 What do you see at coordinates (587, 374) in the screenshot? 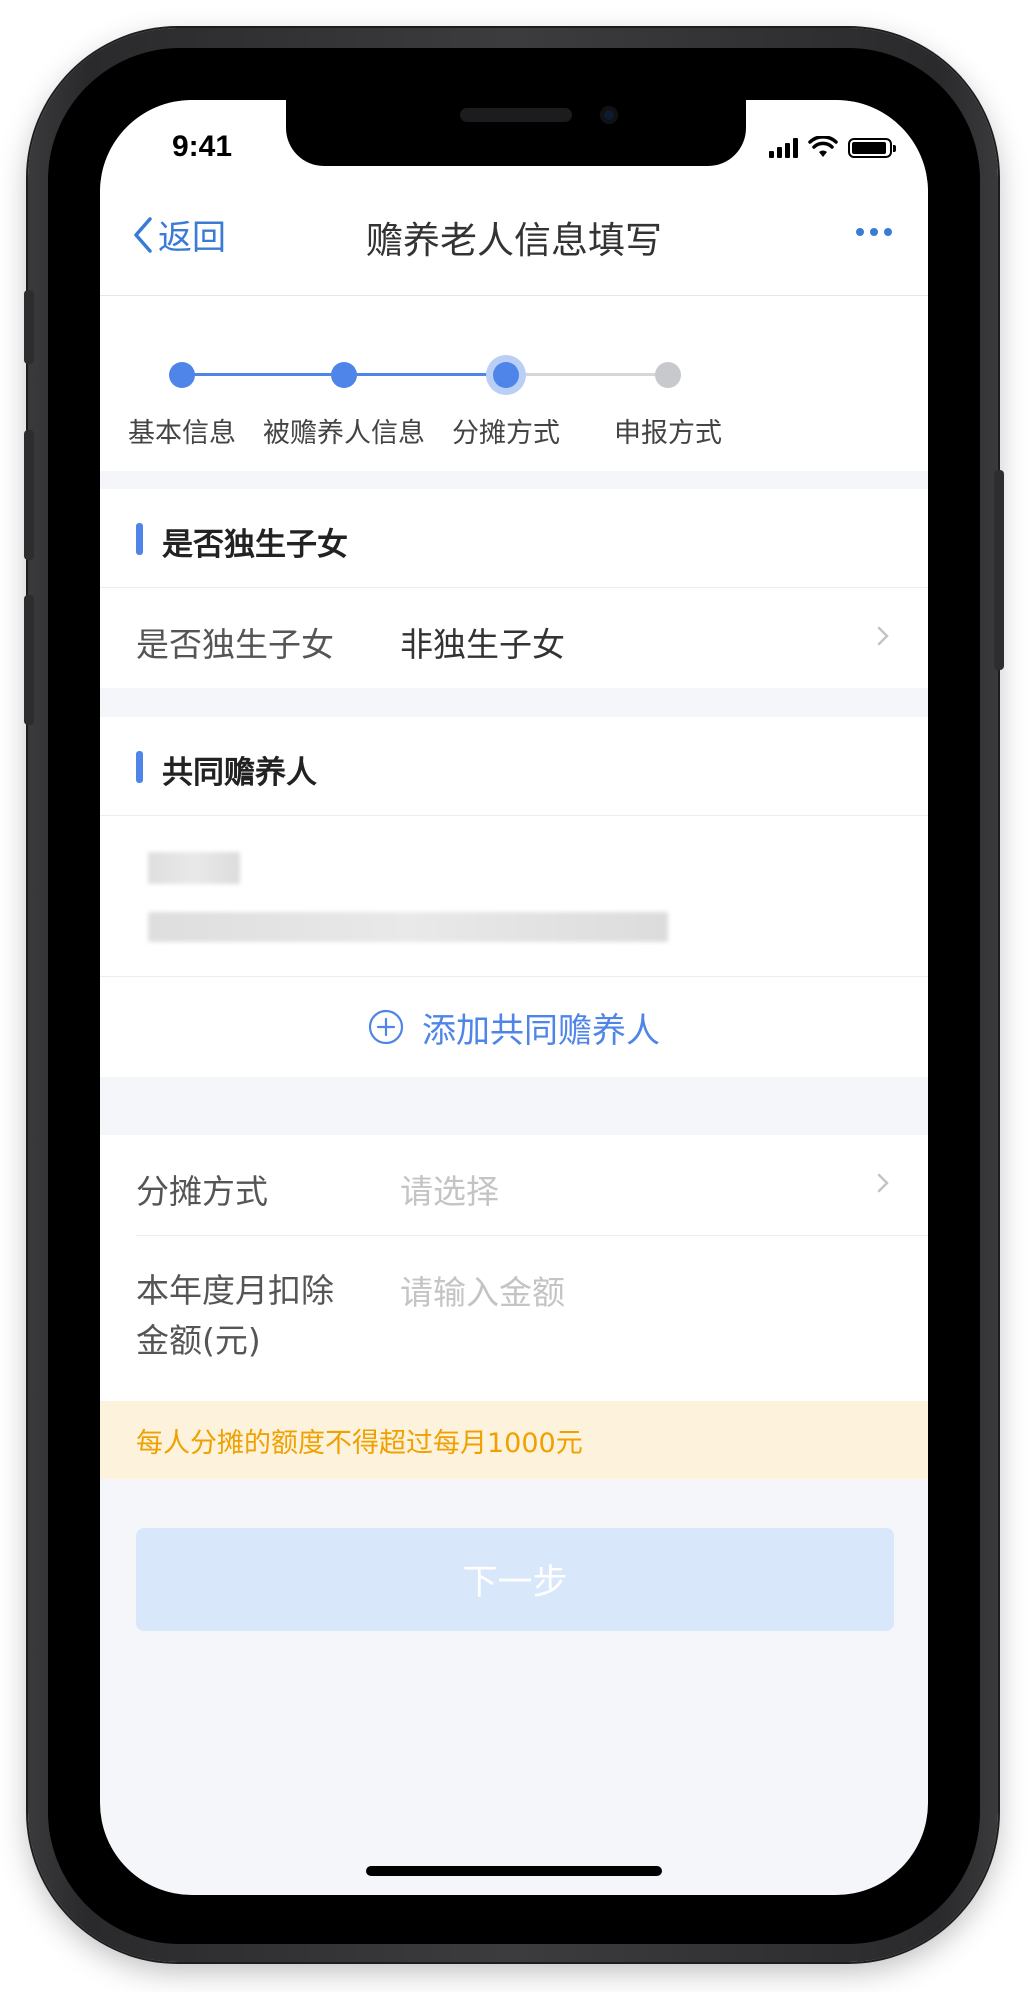
I see `step-line-pending` at bounding box center [587, 374].